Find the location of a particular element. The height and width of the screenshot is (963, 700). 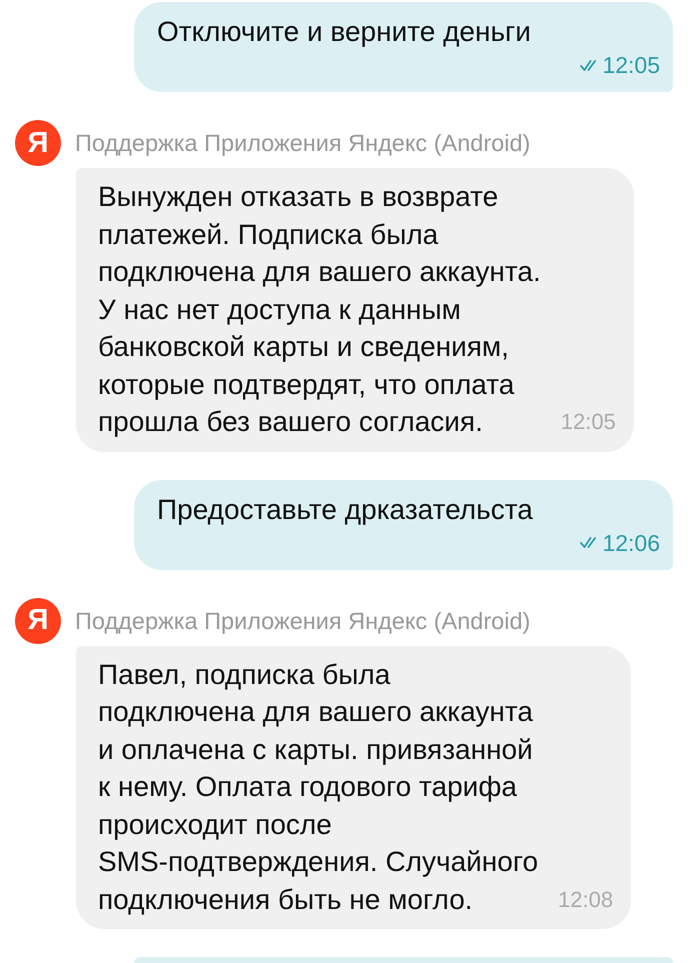

message-text: Предоставьте дрказательста is located at coordinates (345, 509).